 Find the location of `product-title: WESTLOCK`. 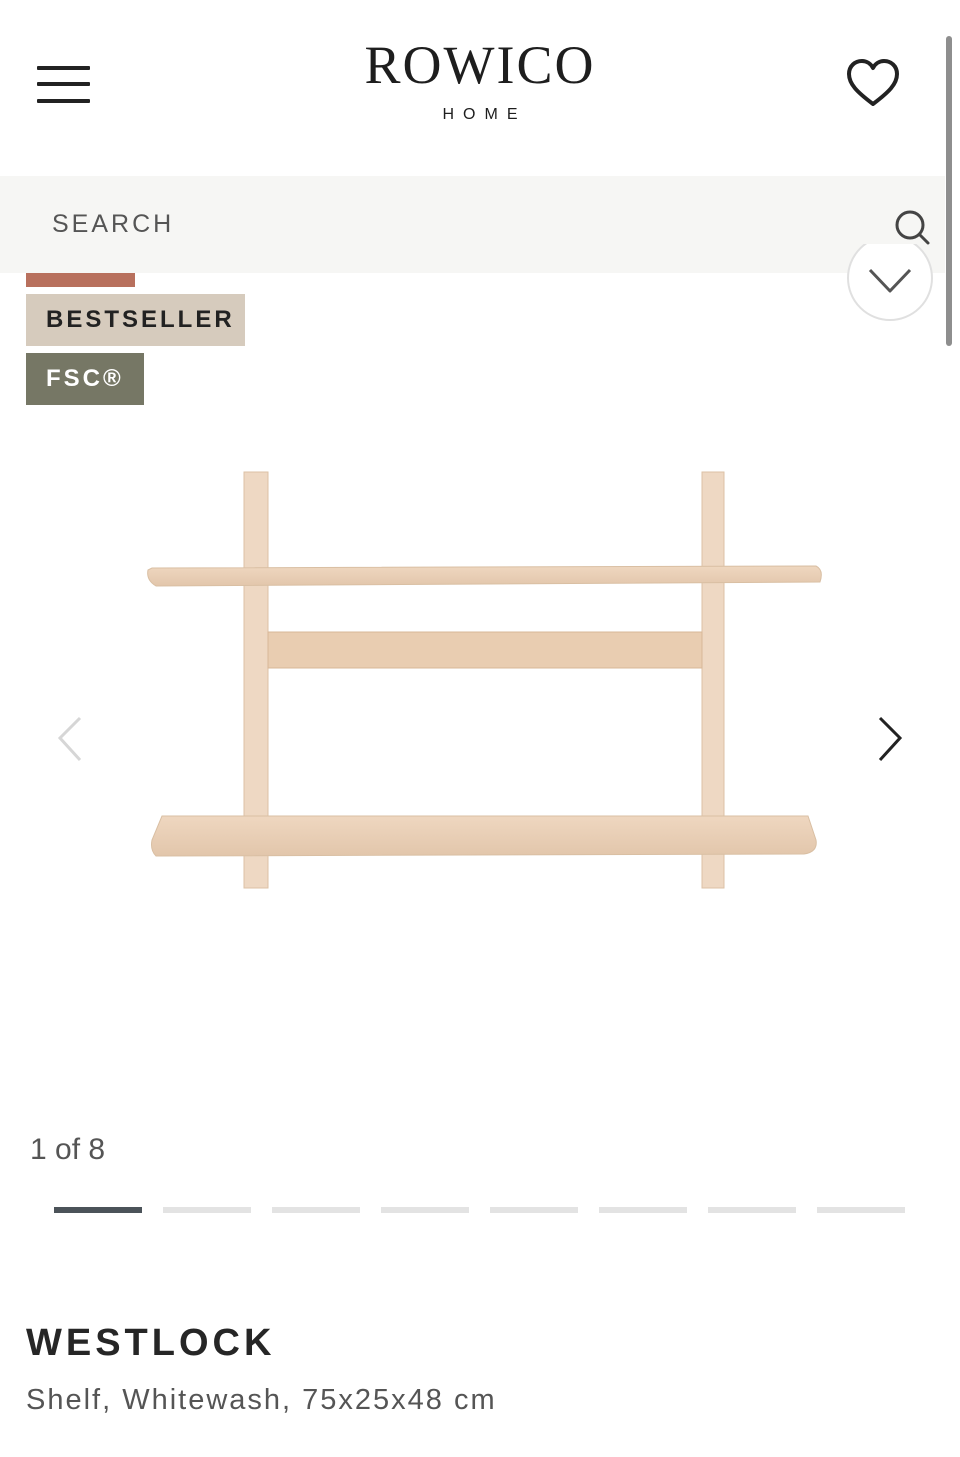

product-title: WESTLOCK is located at coordinates (151, 1343).